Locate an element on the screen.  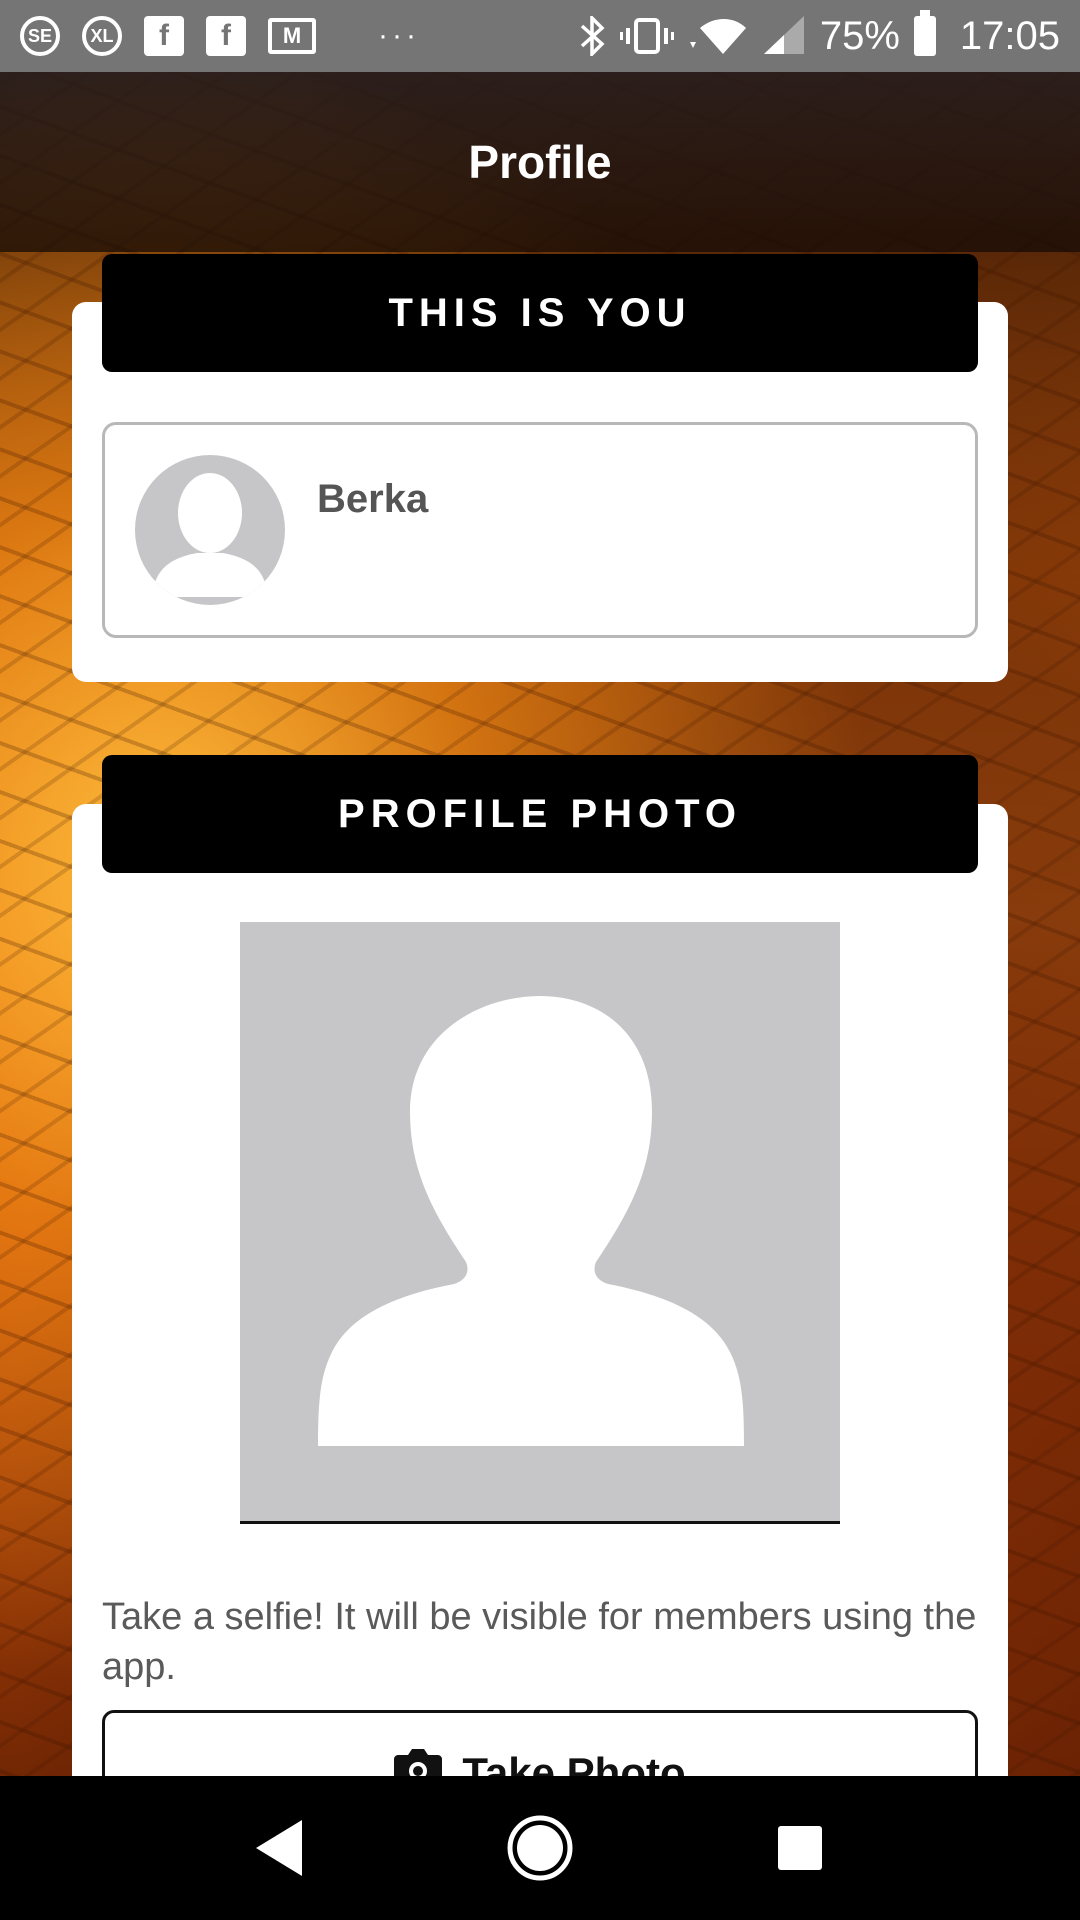
avatar is located at coordinates (210, 530).